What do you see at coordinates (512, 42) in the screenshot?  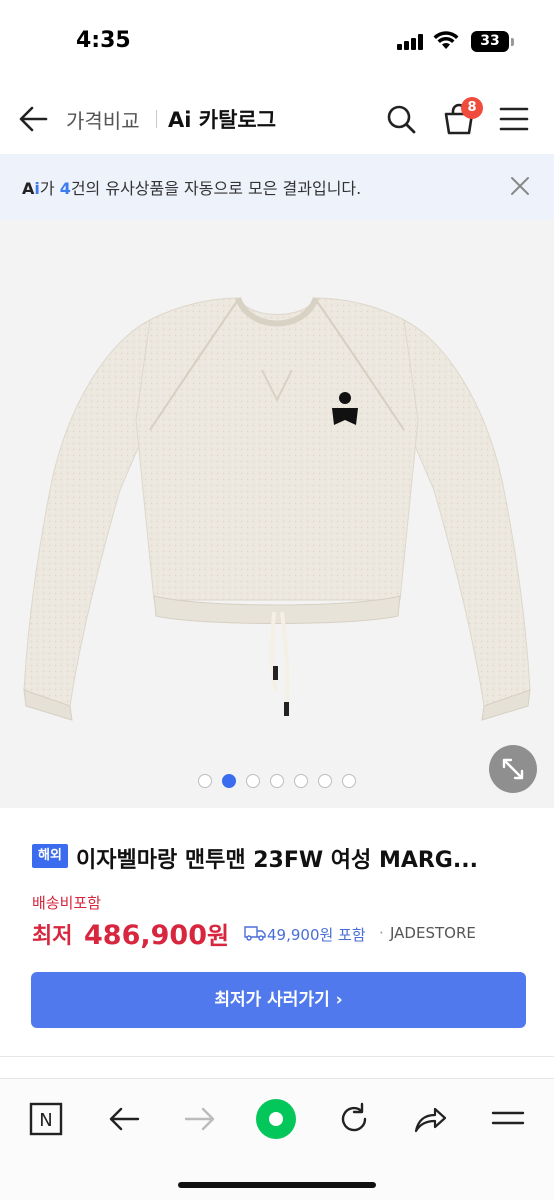 I see `battery-nub` at bounding box center [512, 42].